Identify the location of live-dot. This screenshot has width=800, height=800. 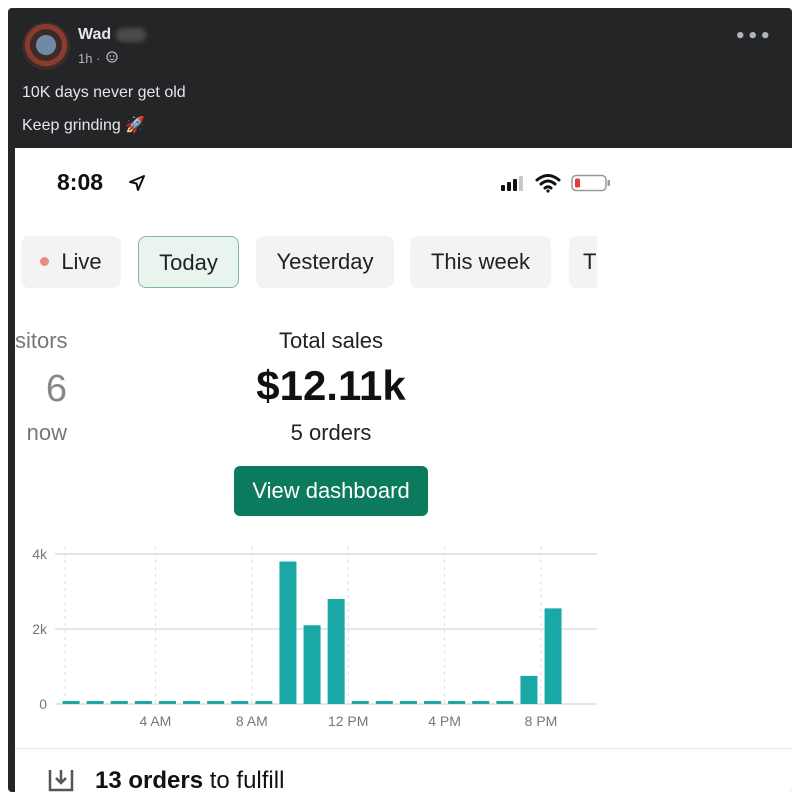
(45, 262).